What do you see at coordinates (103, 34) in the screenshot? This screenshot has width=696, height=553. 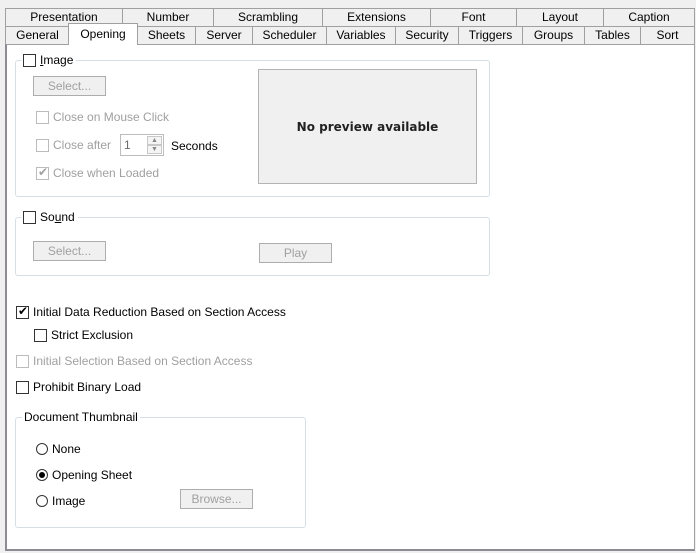 I see `tab-opening: Opening` at bounding box center [103, 34].